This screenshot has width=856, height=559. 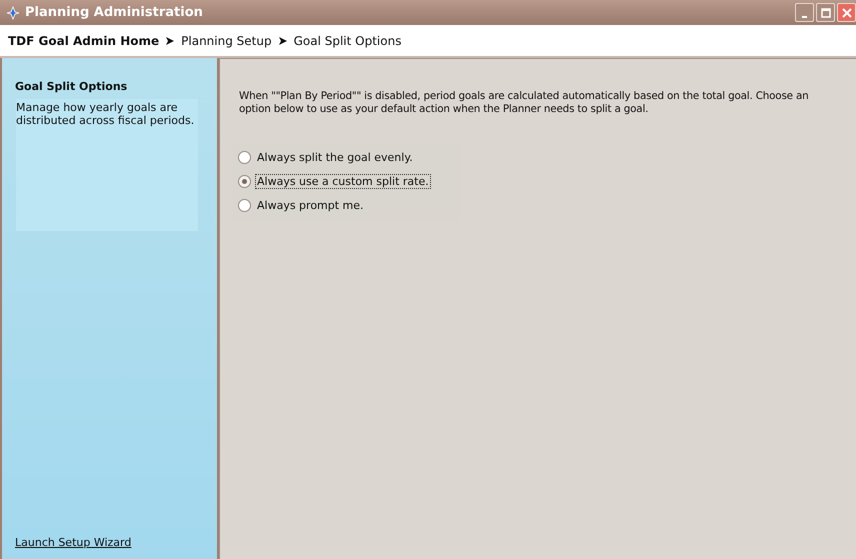 I want to click on app-icon, so click(x=13, y=13).